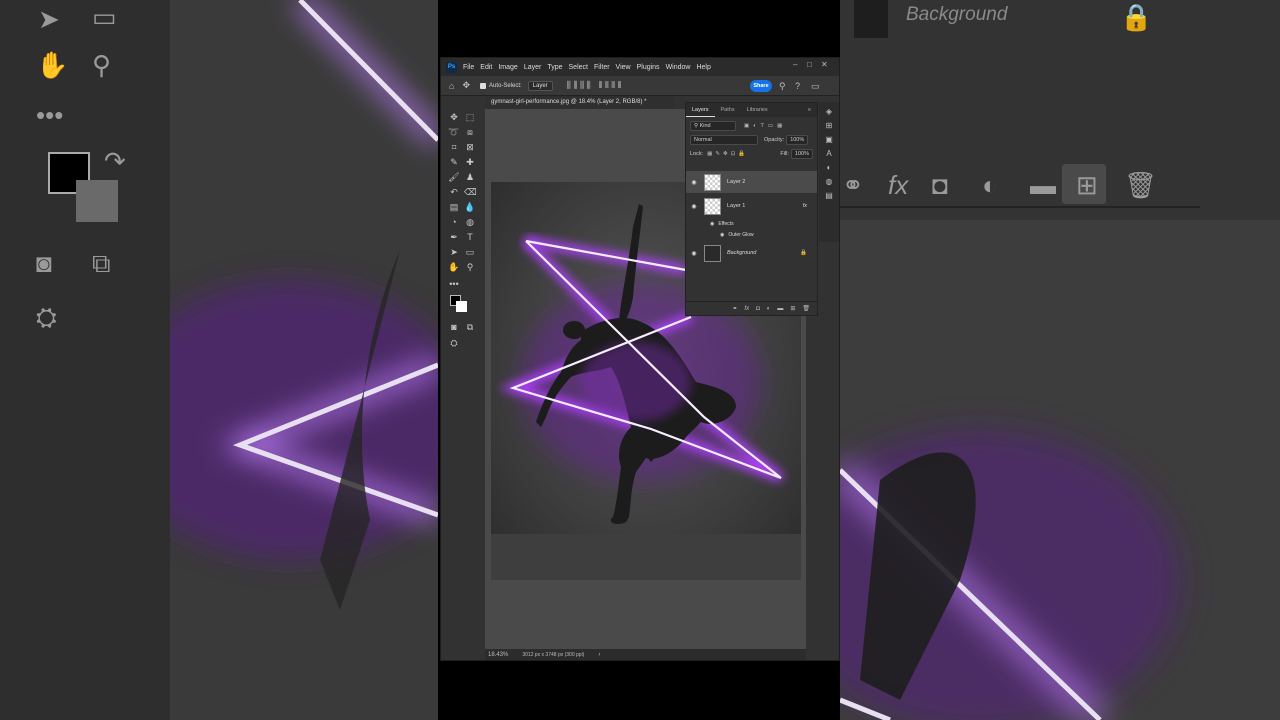 Image resolution: width=1280 pixels, height=720 pixels. Describe the element at coordinates (470, 162) in the screenshot. I see `healing-icon: ✚` at that location.